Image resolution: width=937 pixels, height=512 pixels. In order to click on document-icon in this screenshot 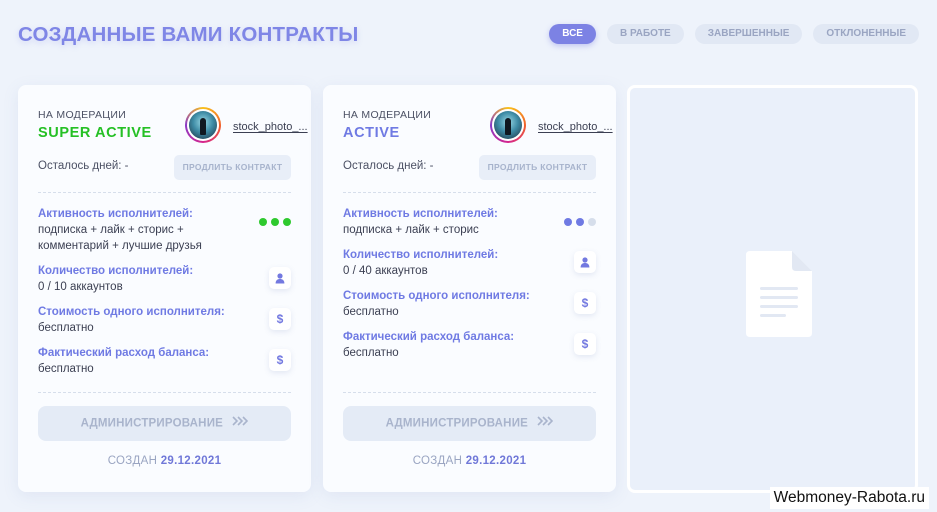, I will do `click(779, 294)`.